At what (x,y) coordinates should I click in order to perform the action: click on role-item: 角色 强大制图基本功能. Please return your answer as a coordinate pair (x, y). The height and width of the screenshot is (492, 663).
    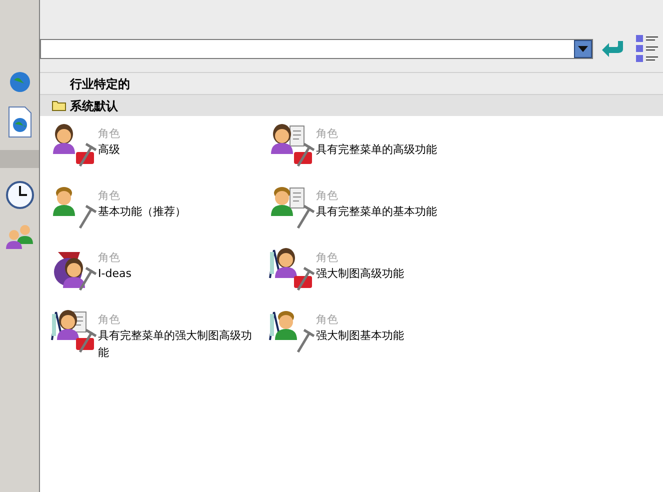
    Looking at the image, I should click on (465, 332).